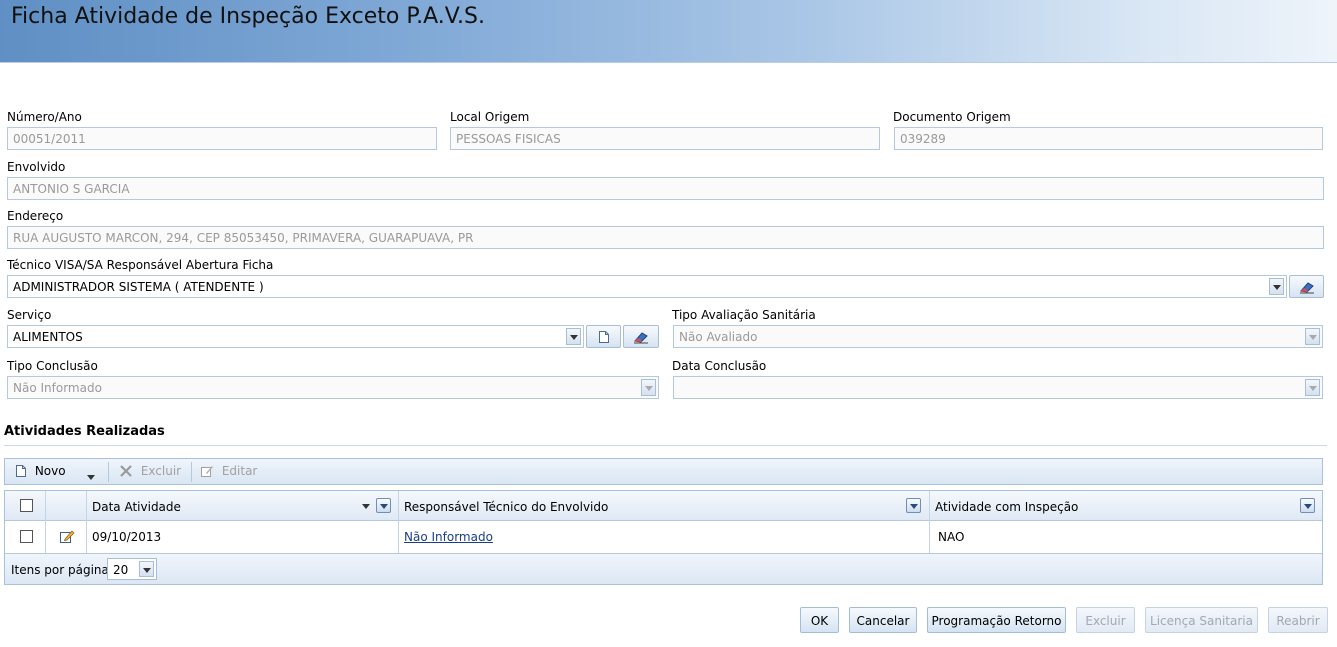 The width and height of the screenshot is (1337, 647). What do you see at coordinates (665, 445) in the screenshot?
I see `section-divider` at bounding box center [665, 445].